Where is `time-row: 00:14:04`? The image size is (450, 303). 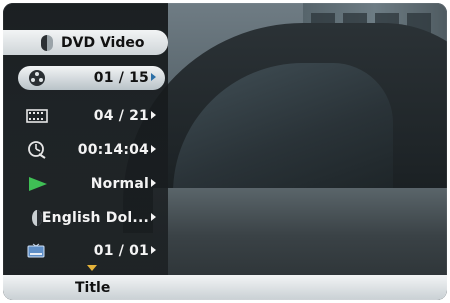 time-row: 00:14:04 is located at coordinates (85, 150).